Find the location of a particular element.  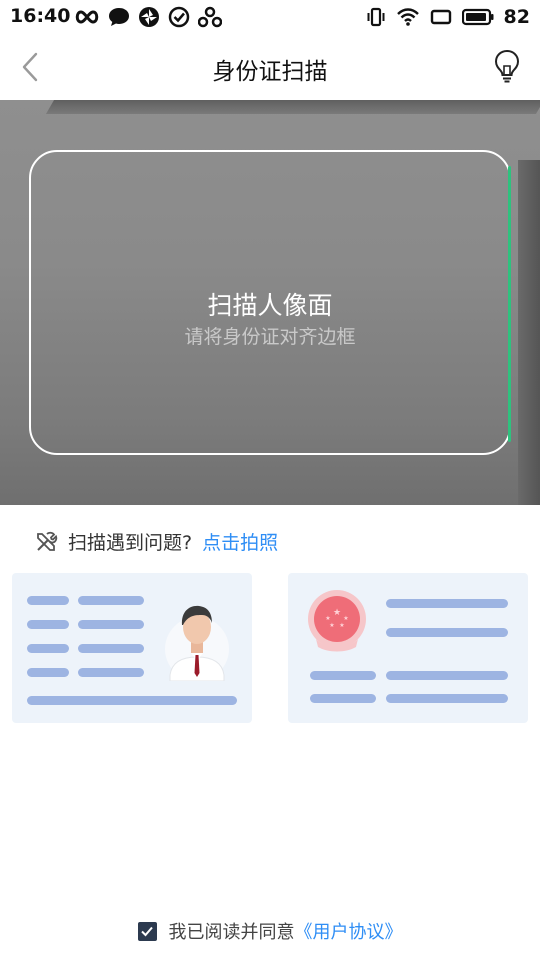

status-bar: 16:40 82 is located at coordinates (270, 17).